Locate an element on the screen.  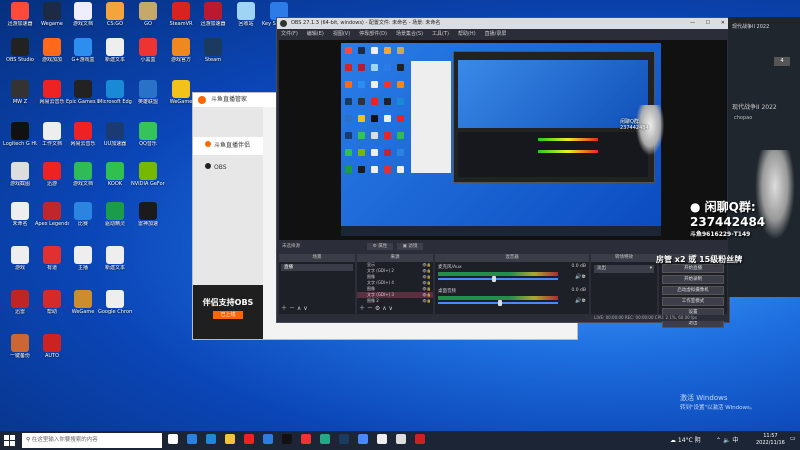
add-source-icon: ＋ is located at coordinates (362, 308).